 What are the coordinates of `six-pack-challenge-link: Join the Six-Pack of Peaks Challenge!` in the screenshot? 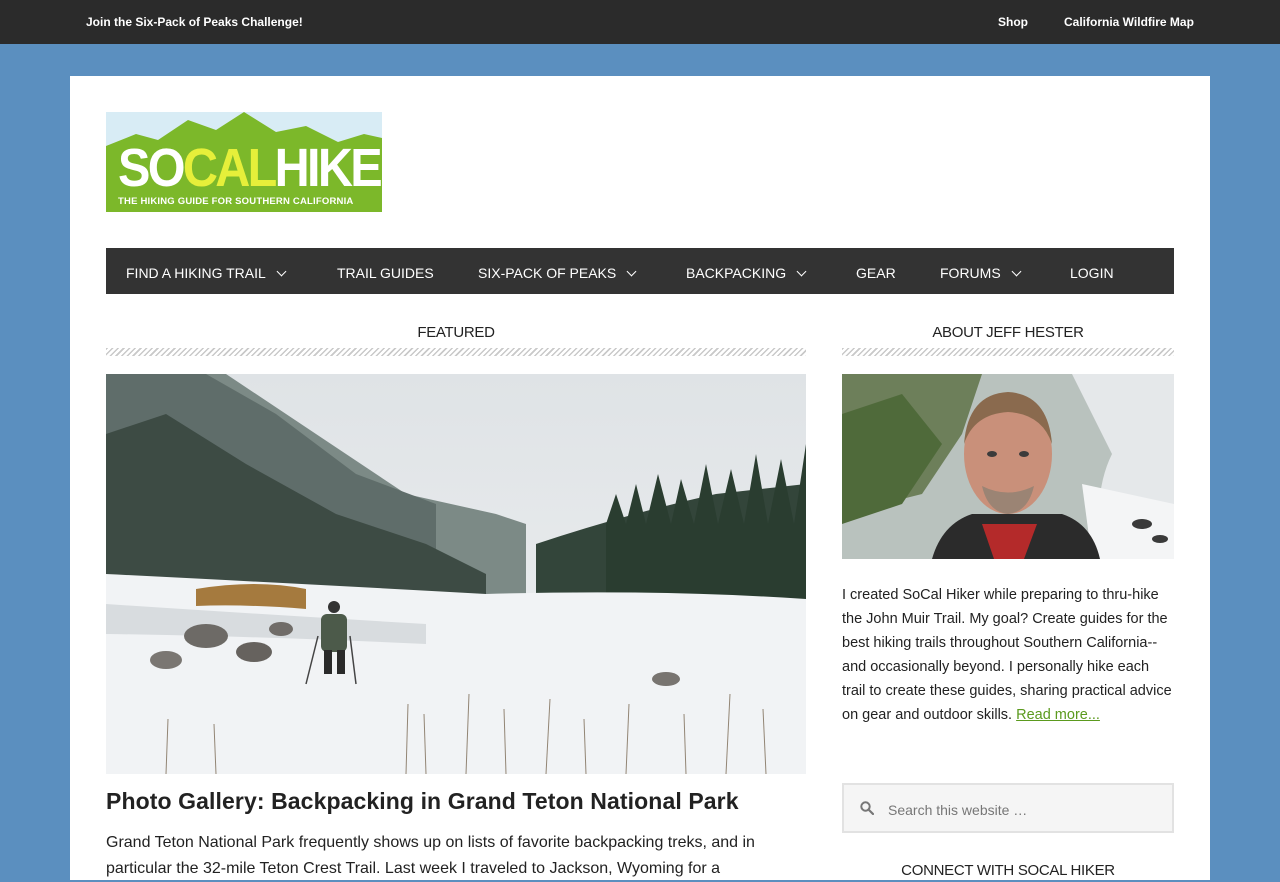 It's located at (194, 22).